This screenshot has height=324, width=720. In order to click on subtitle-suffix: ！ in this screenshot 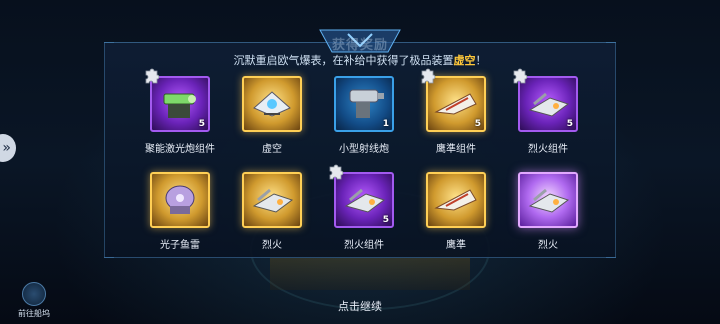, I will do `click(481, 60)`.